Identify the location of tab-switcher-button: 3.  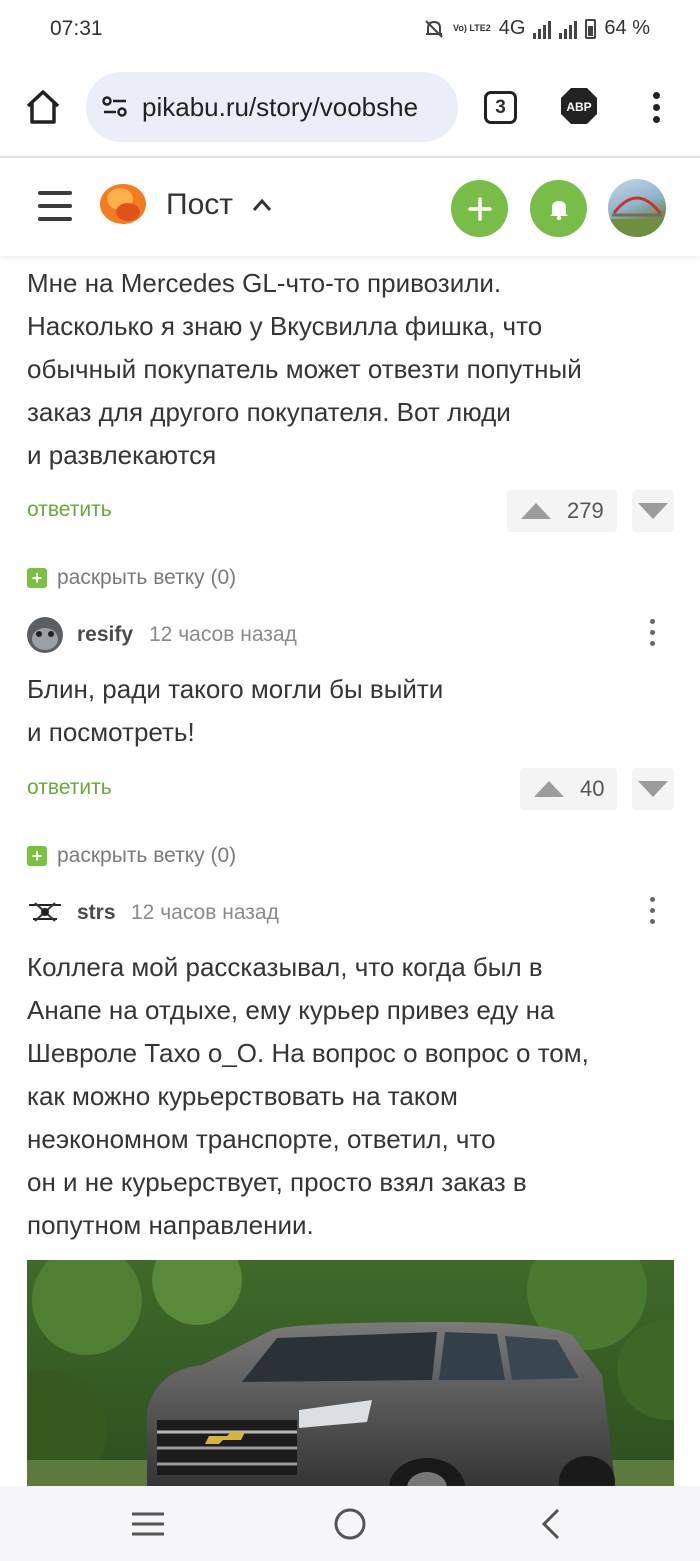
(500, 107).